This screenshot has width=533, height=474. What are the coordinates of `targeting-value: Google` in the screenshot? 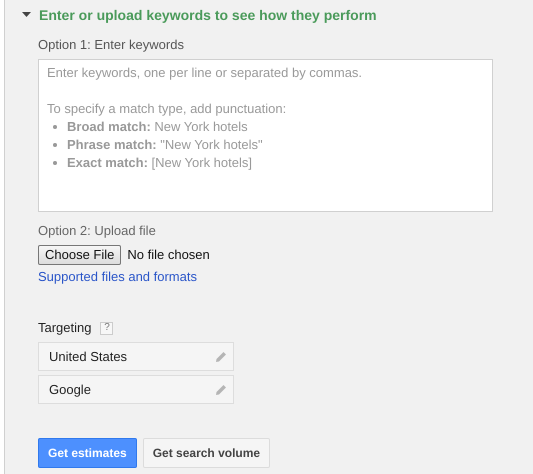 It's located at (70, 389).